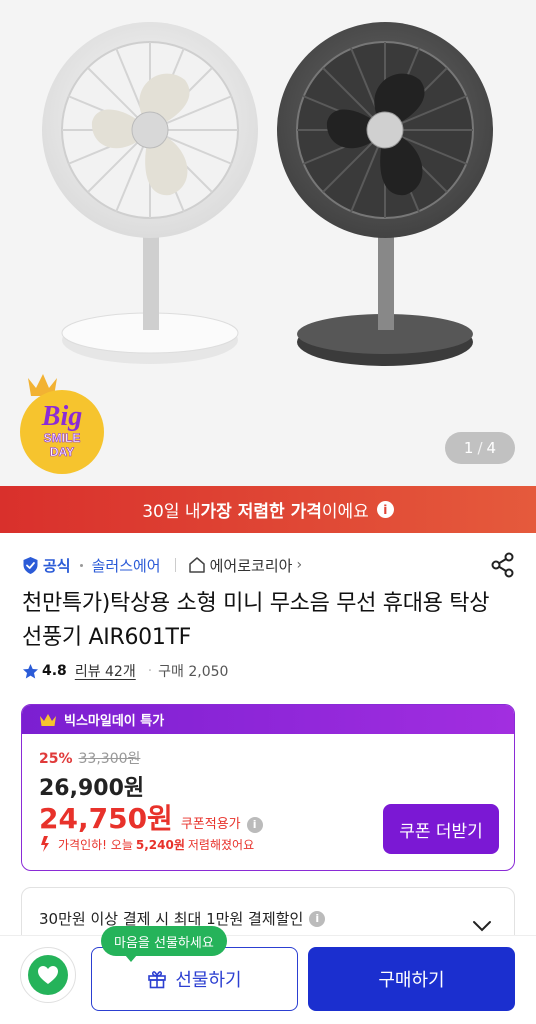 The image size is (536, 1024). I want to click on big-smile-day-badge: Big SMILE DAY, so click(64, 423).